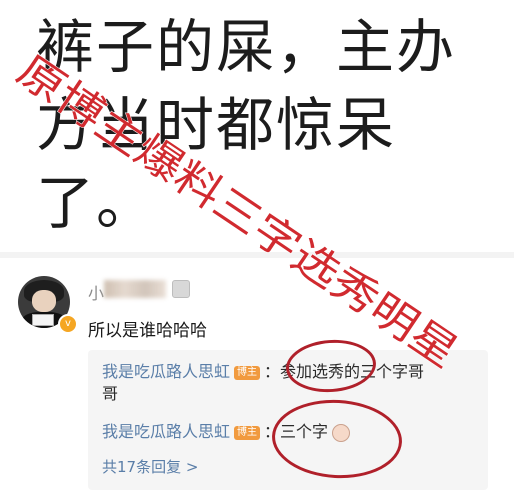 This screenshot has height=500, width=514. Describe the element at coordinates (263, 370) in the screenshot. I see `reply-item: 我是吃瓜路人思虹 博主 ：参加选秀的三个字哥` at that location.